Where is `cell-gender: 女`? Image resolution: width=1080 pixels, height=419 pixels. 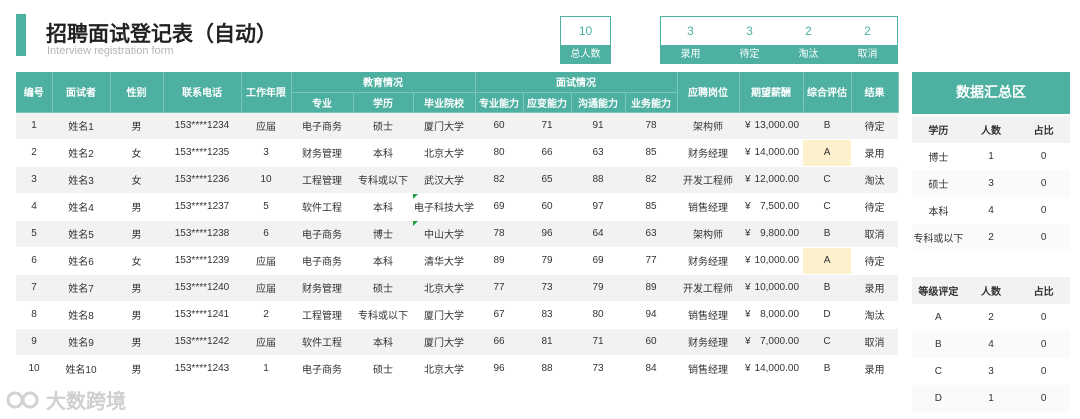 cell-gender: 女 is located at coordinates (136, 180).